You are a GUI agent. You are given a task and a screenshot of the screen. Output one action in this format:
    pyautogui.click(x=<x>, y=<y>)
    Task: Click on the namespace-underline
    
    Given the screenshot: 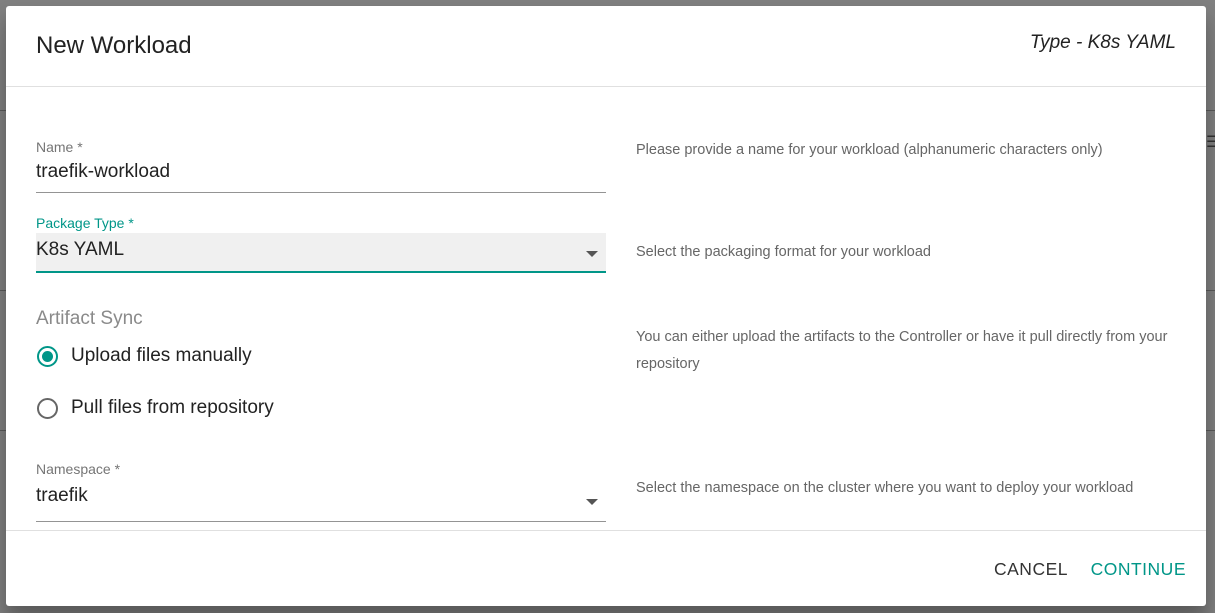 What is the action you would take?
    pyautogui.click(x=321, y=521)
    